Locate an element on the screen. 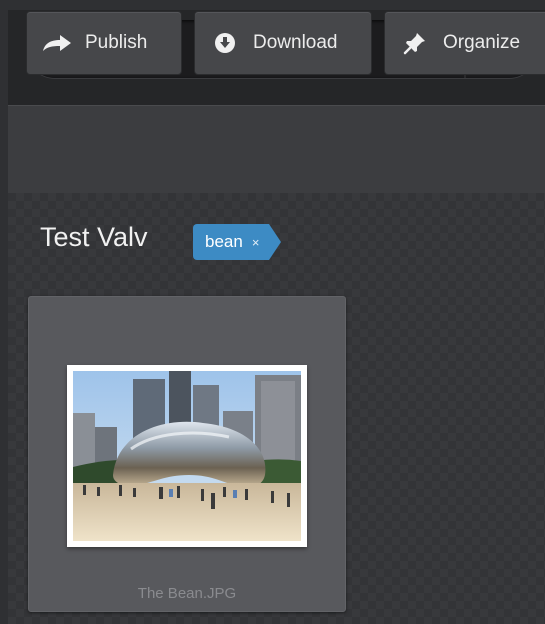 Image resolution: width=545 pixels, height=624 pixels. pushpin-icon is located at coordinates (415, 43).